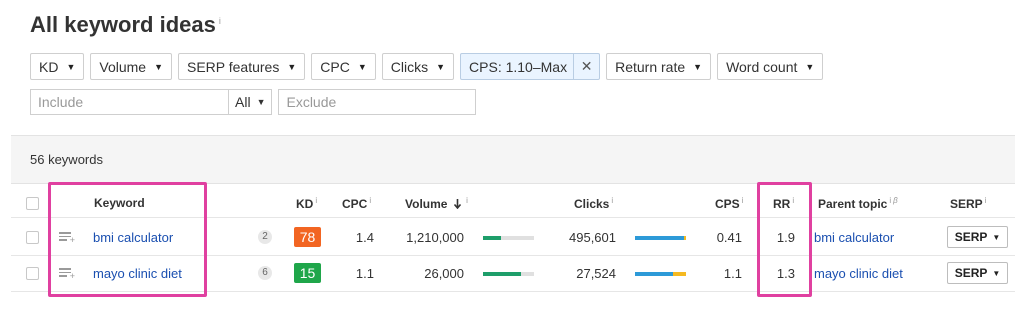  I want to click on clicks-value: 495,601, so click(592, 237).